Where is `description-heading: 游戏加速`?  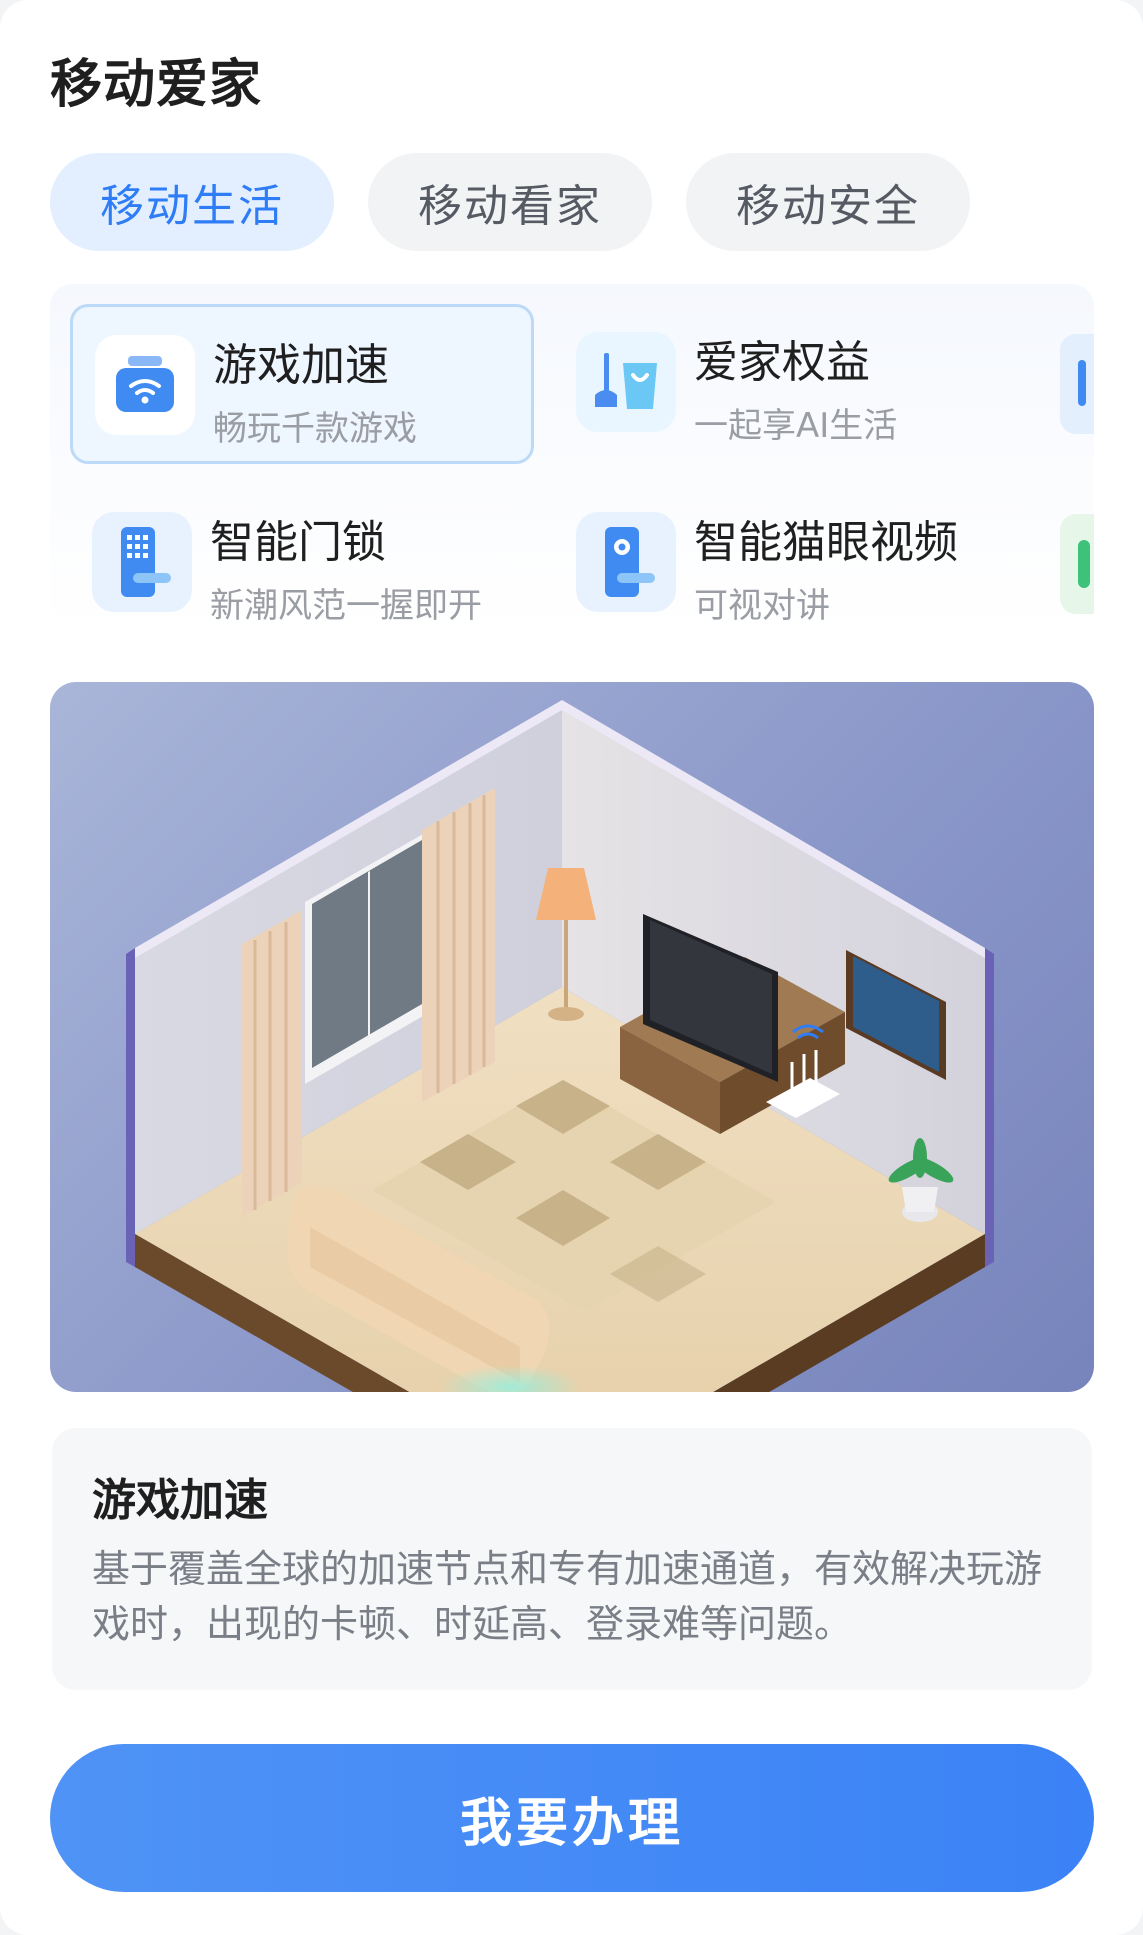
description-heading: 游戏加速 is located at coordinates (180, 1500).